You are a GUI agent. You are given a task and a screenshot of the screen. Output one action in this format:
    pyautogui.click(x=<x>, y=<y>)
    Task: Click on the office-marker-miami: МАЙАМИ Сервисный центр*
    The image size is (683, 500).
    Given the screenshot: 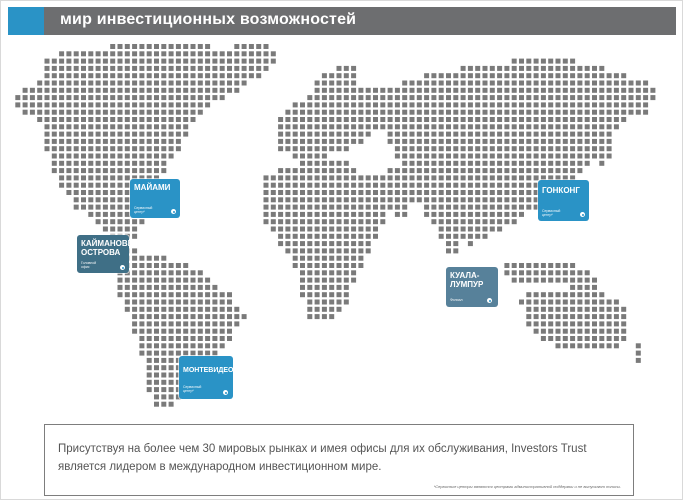 What is the action you would take?
    pyautogui.click(x=155, y=198)
    